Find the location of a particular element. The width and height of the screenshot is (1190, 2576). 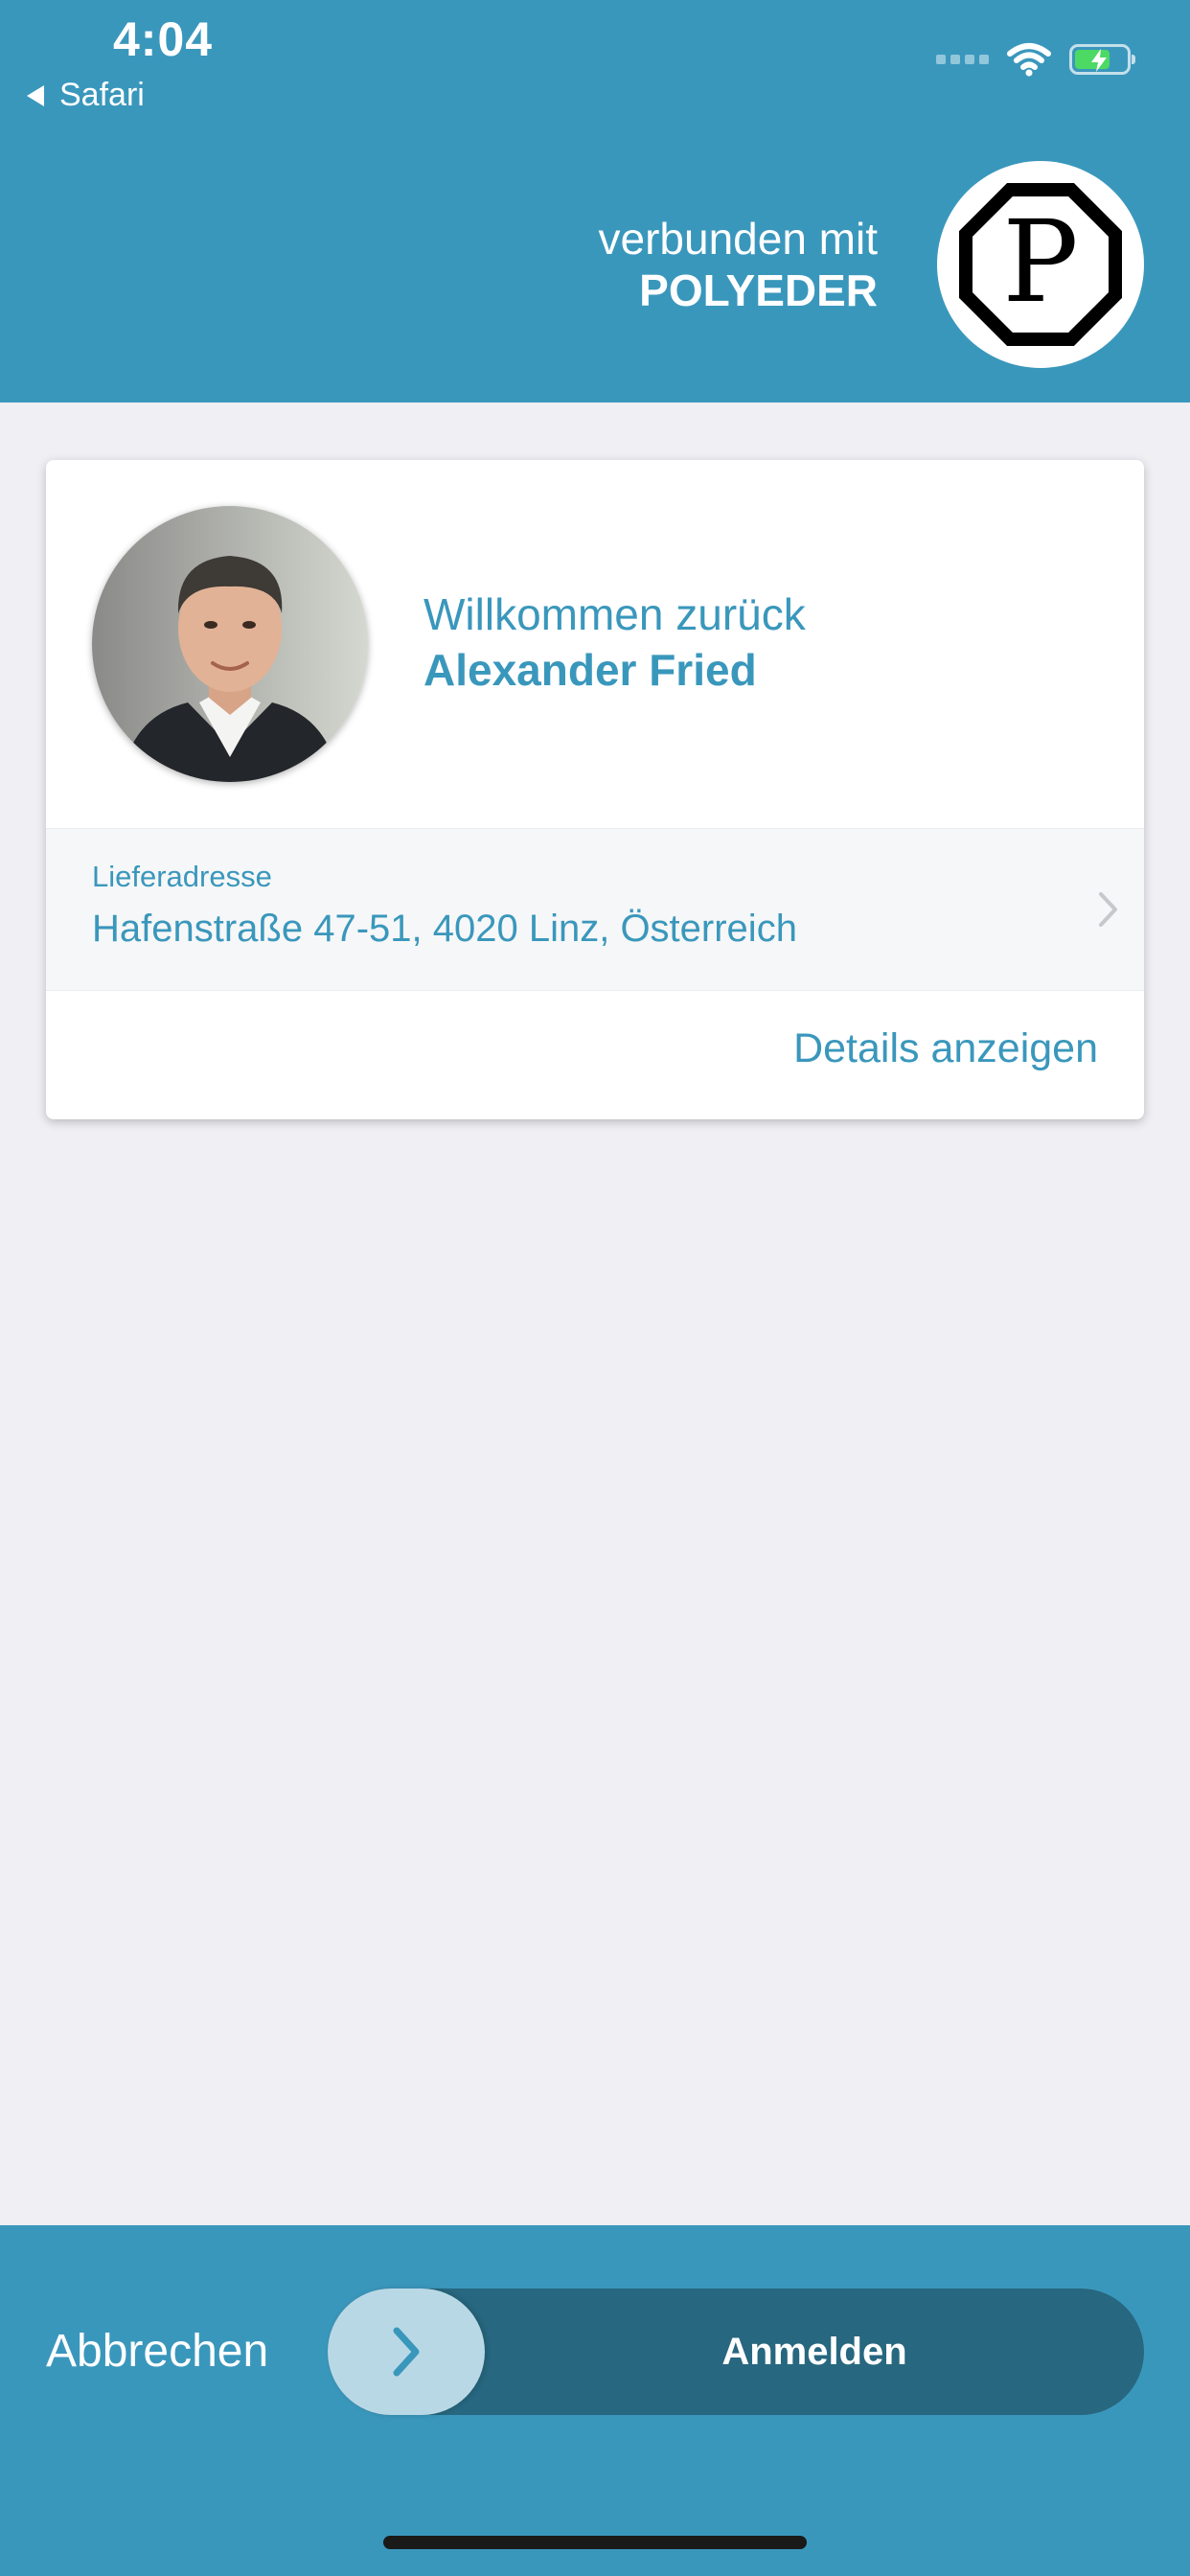

back-arrow-icon is located at coordinates (36, 95).